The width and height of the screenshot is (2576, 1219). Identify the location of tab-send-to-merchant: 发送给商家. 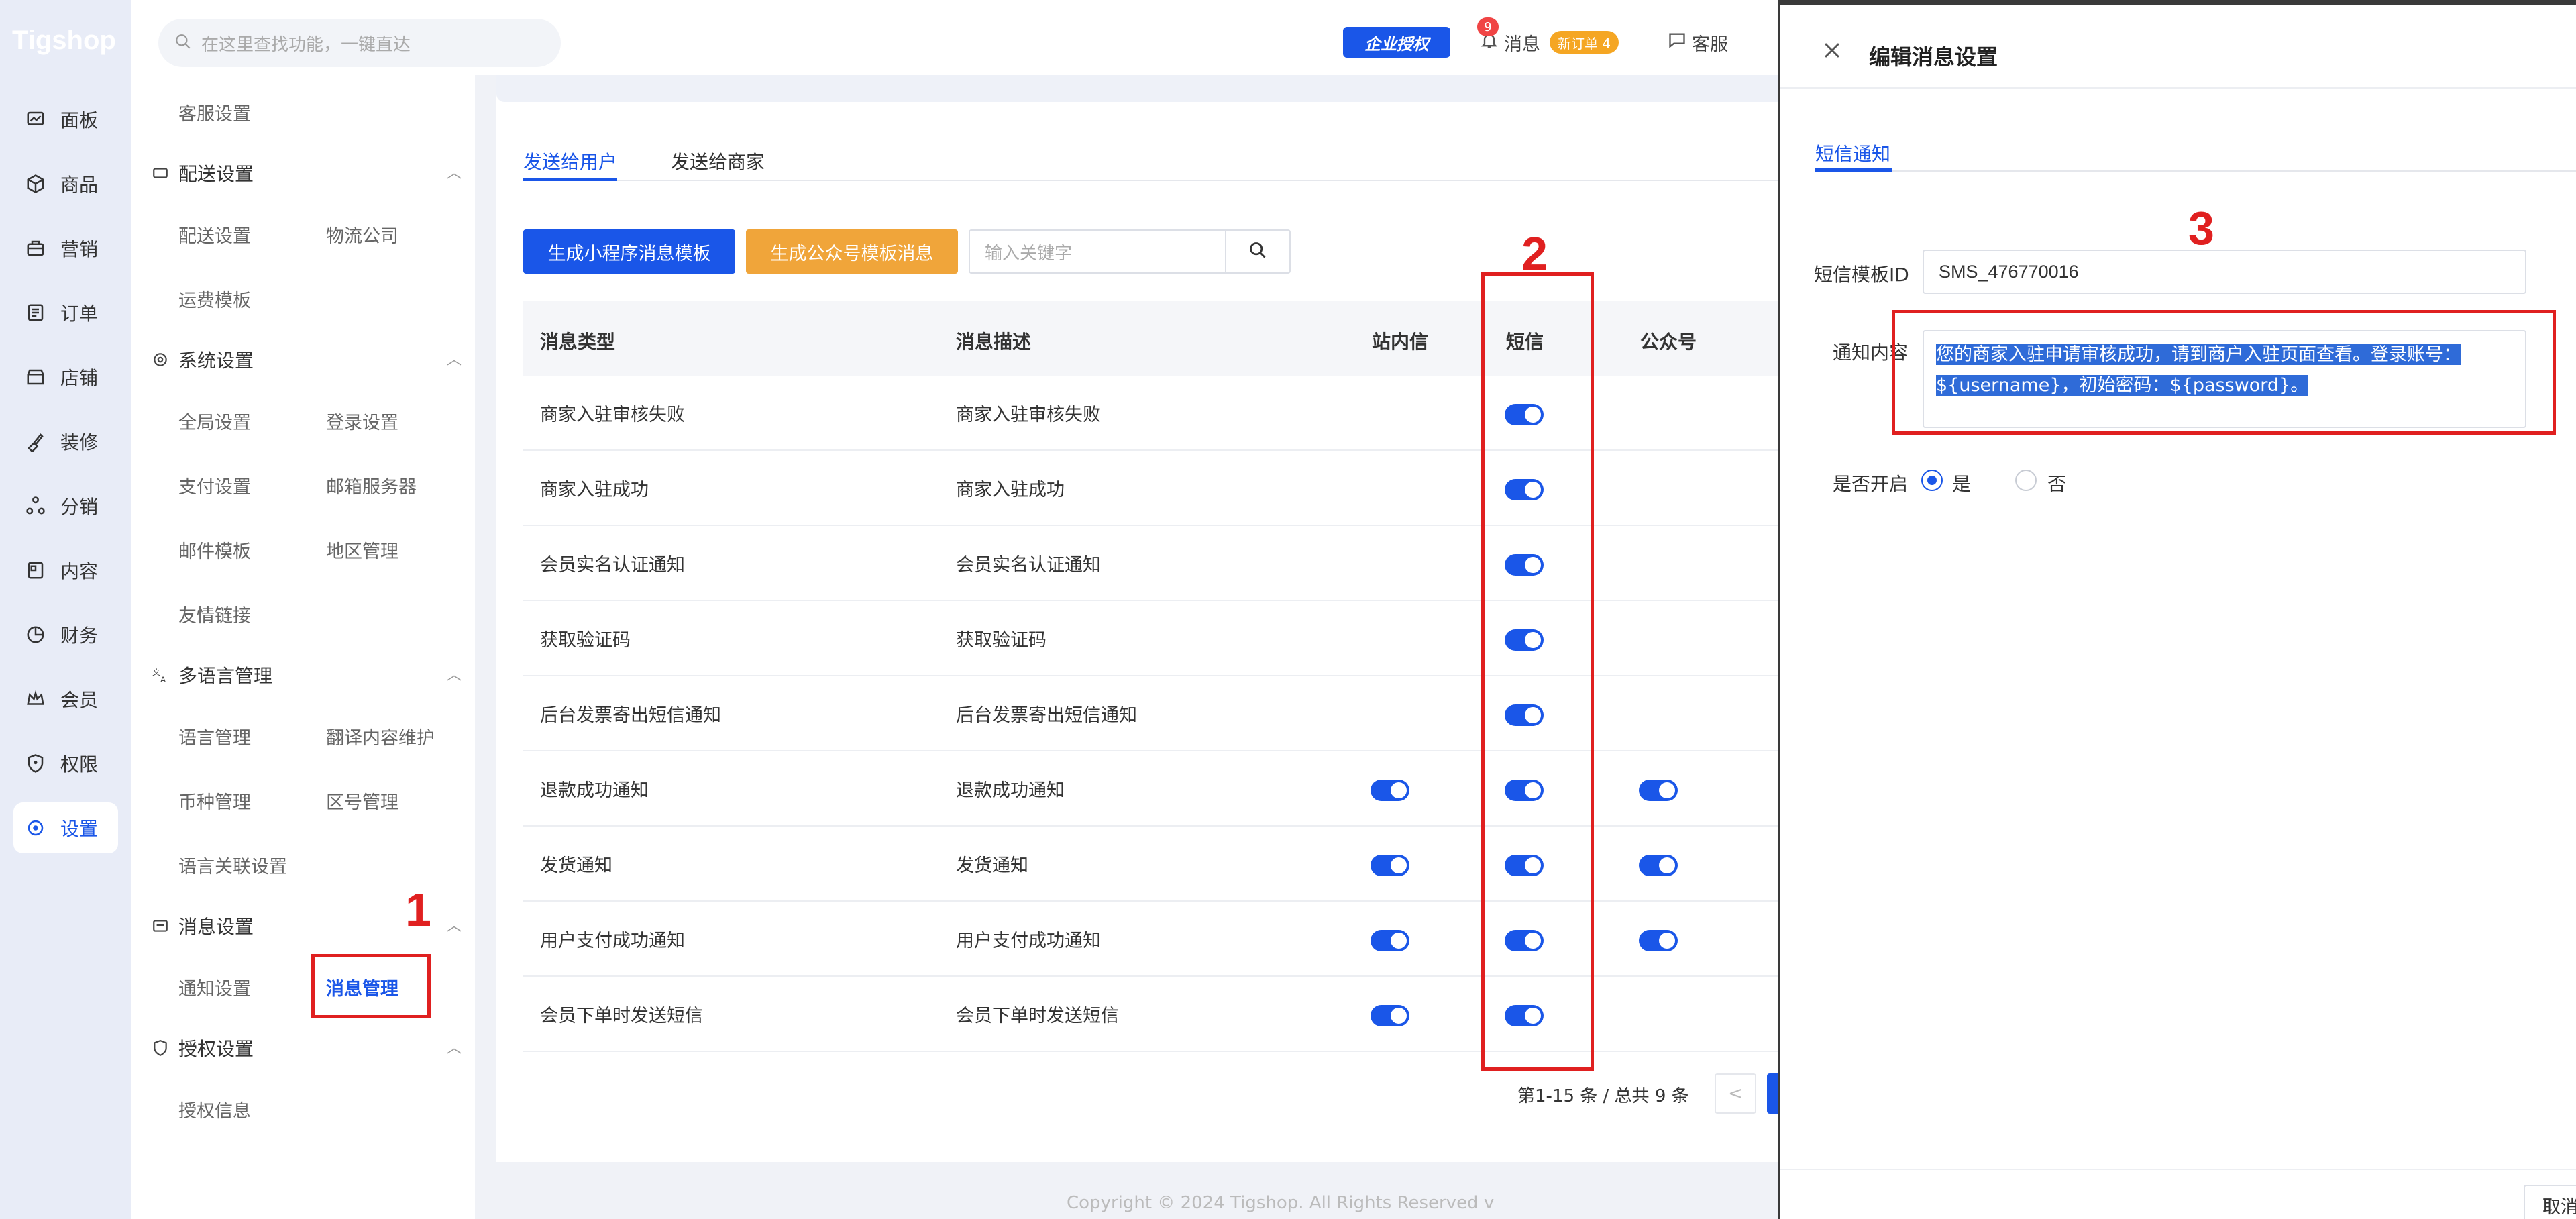
(718, 161).